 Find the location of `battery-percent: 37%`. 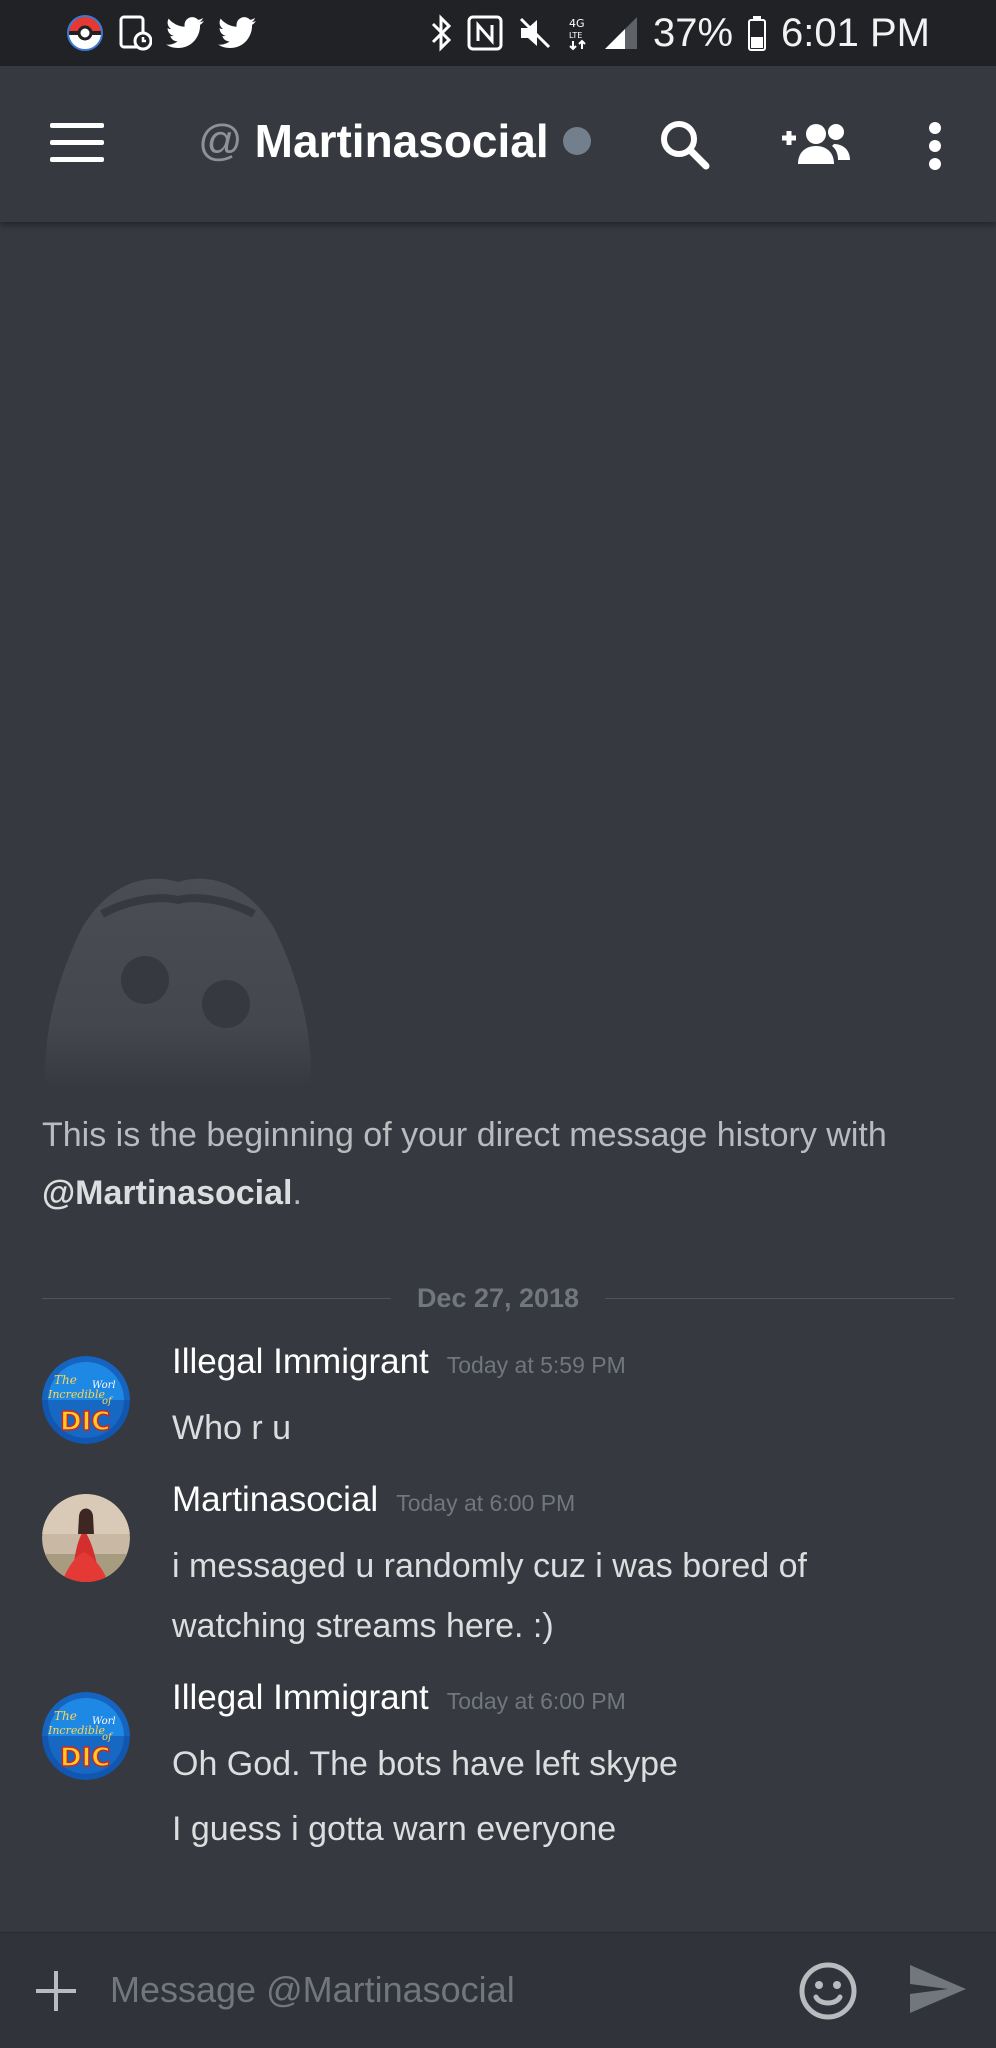

battery-percent: 37% is located at coordinates (693, 32).